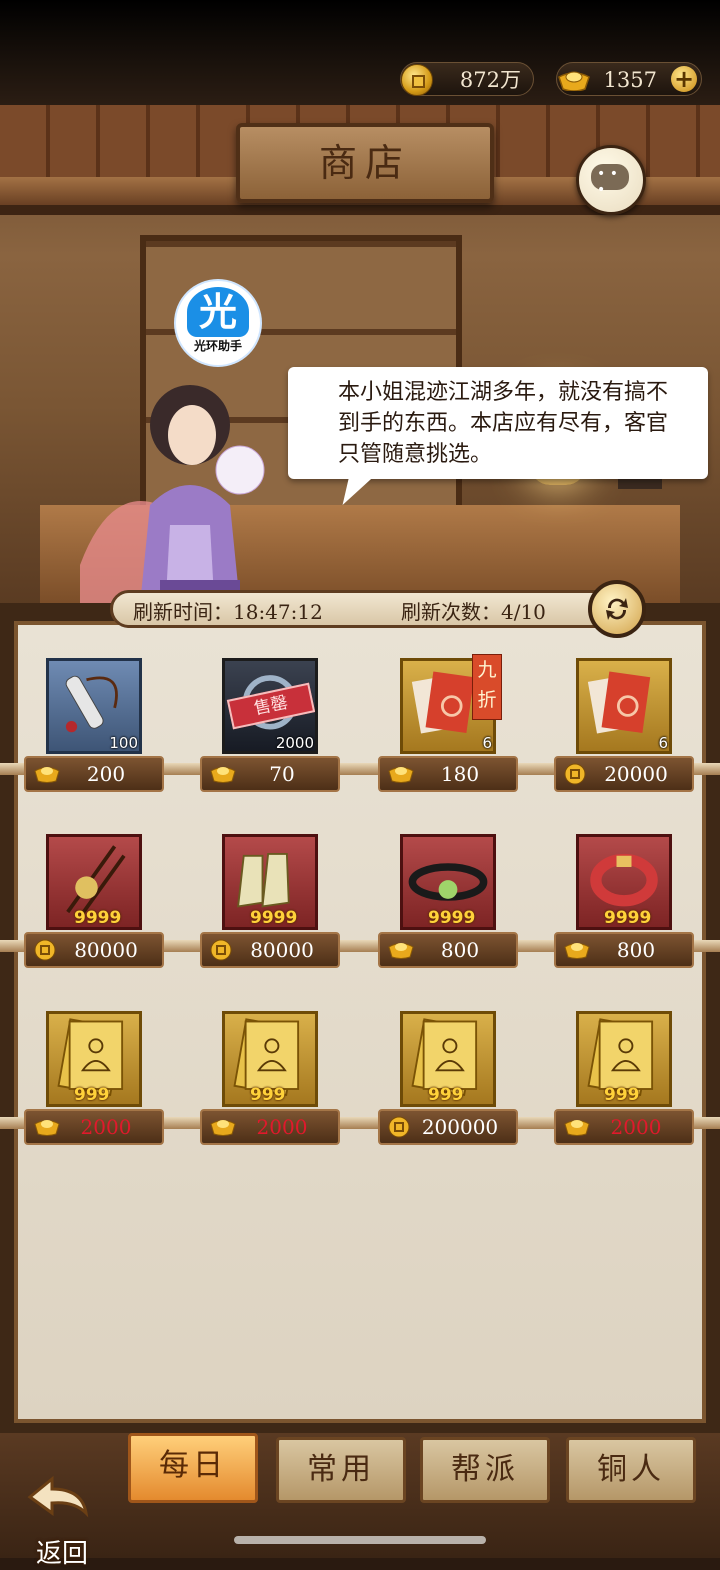 The image size is (720, 1570). I want to click on badge-label: 光环助手, so click(217, 346).